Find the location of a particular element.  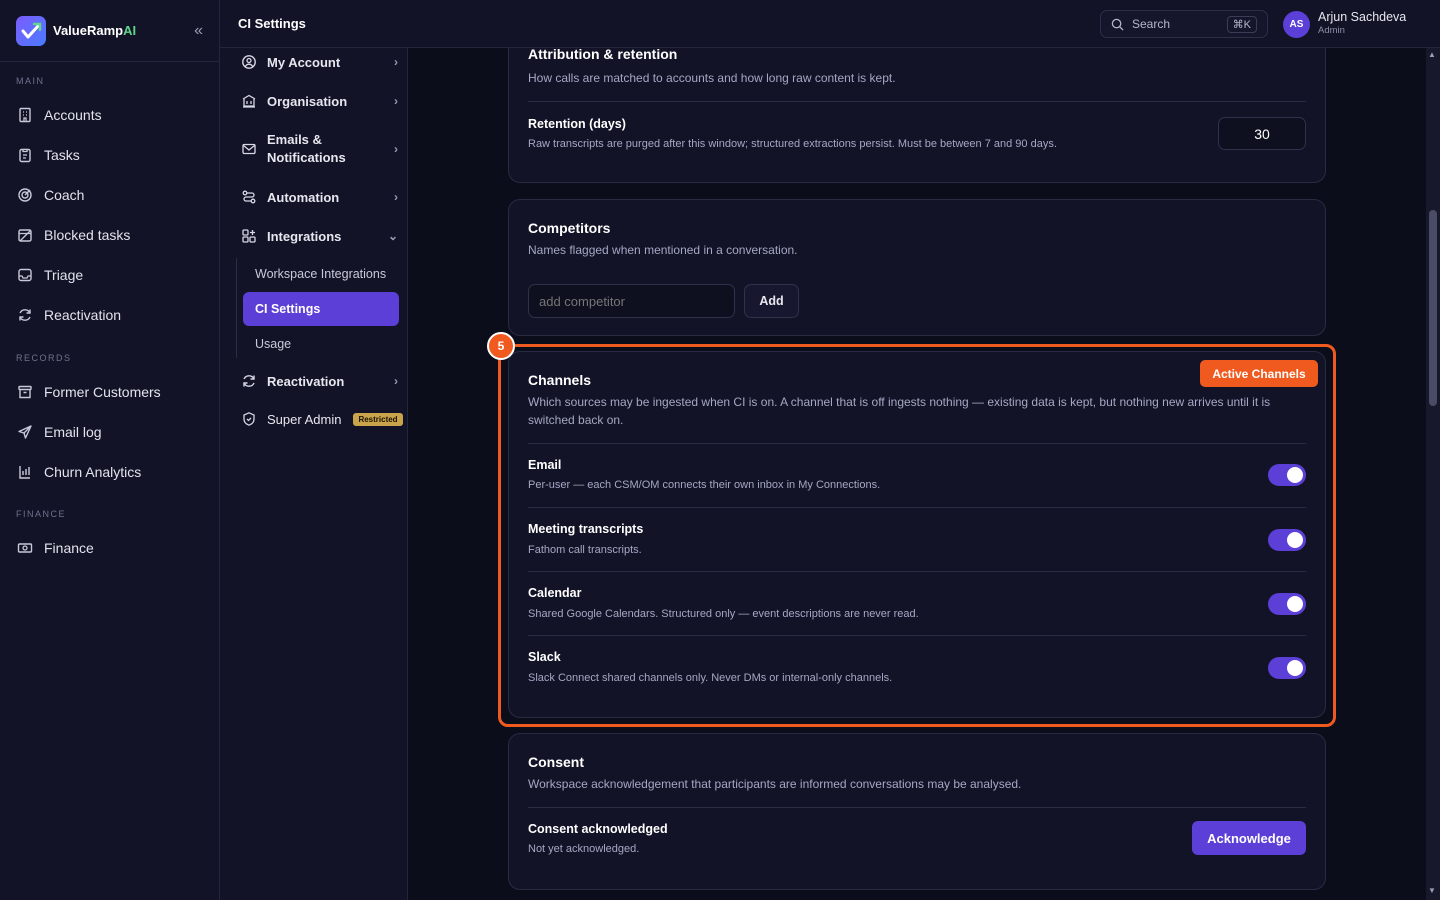

scroll-thumb is located at coordinates (1433, 308).